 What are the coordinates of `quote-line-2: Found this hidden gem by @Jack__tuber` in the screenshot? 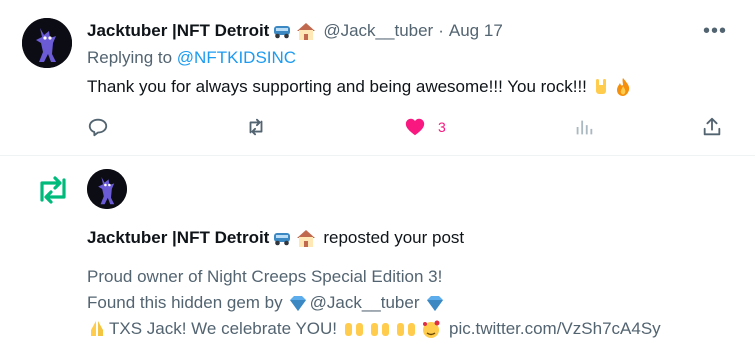 It's located at (374, 303).